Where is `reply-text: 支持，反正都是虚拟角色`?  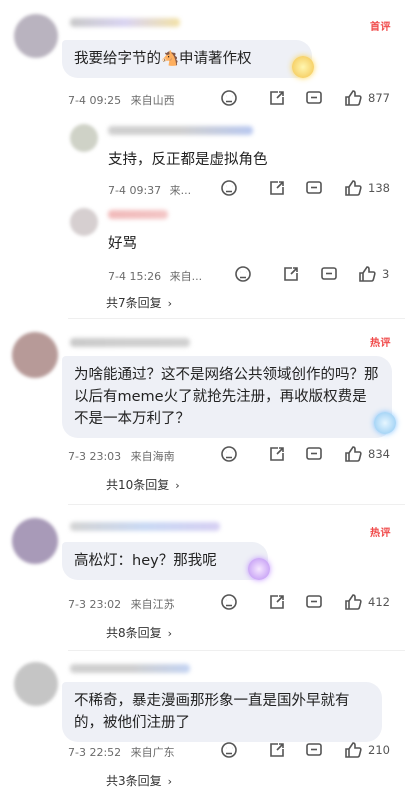
reply-text: 支持，反正都是虚拟角色 is located at coordinates (188, 158).